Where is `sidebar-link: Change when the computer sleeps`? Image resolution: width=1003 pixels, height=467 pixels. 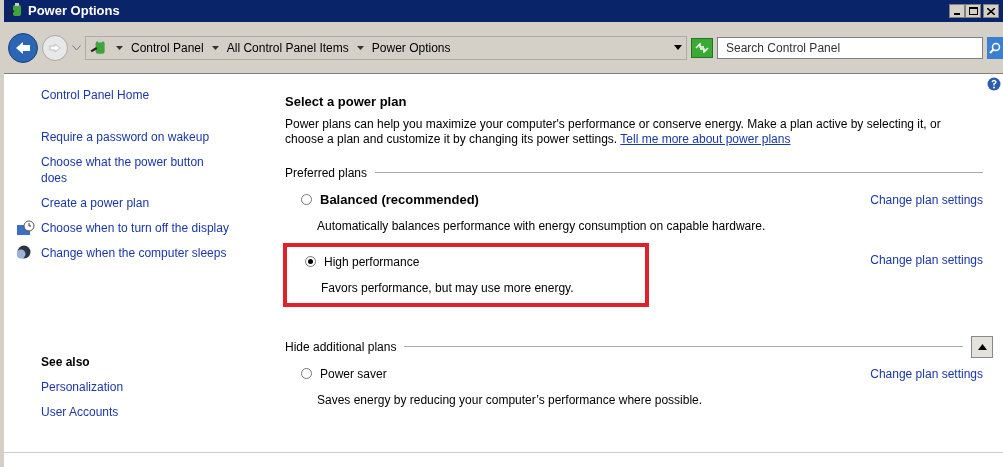 sidebar-link: Change when the computer sleeps is located at coordinates (135, 253).